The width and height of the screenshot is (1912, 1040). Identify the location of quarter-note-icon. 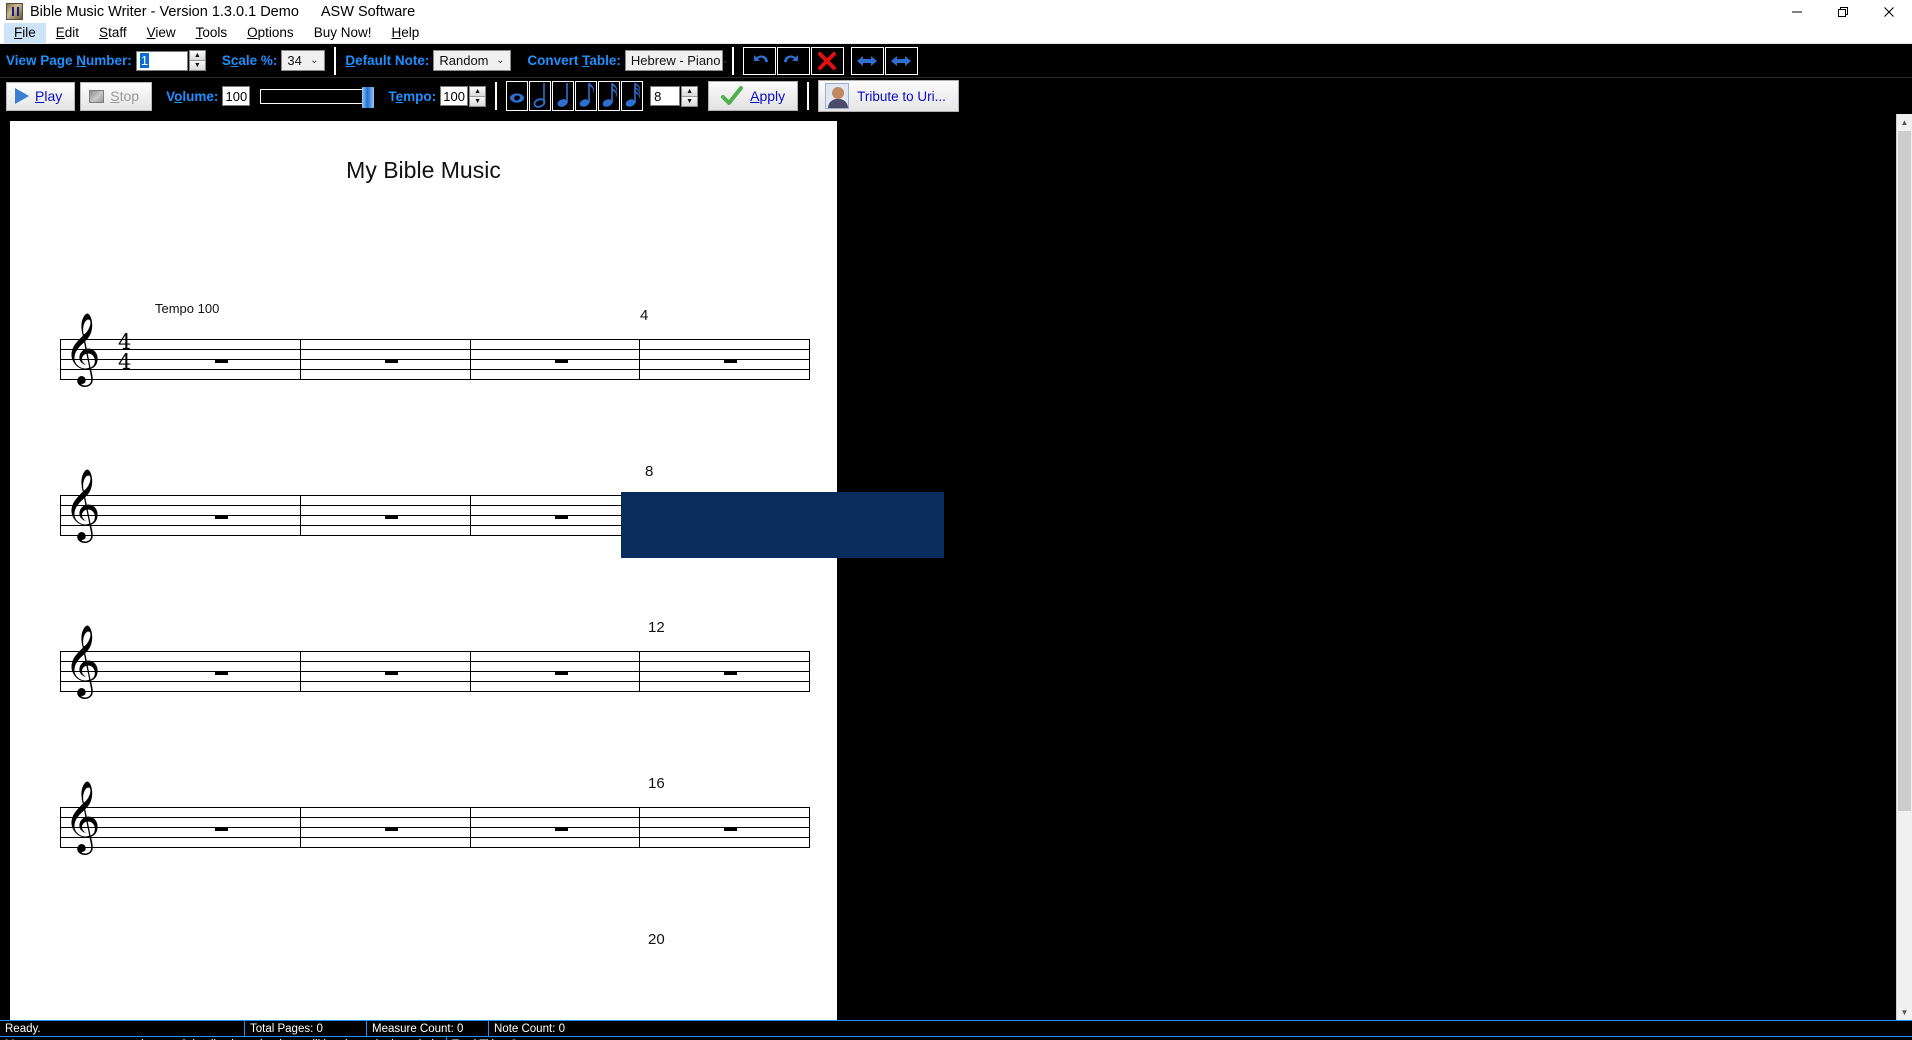
(562, 95).